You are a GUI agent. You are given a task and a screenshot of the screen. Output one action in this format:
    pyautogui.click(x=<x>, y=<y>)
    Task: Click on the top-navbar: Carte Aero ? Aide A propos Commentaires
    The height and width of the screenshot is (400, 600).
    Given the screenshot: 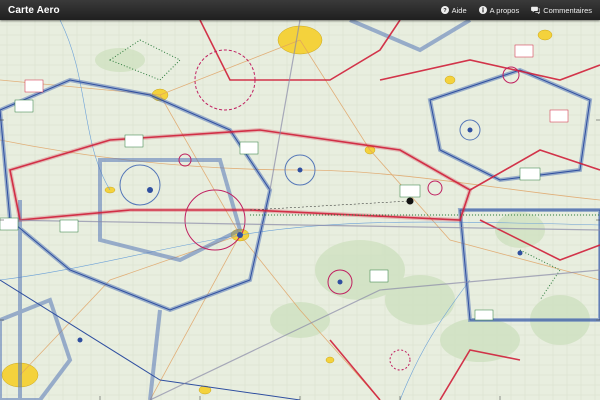 What is the action you would take?
    pyautogui.click(x=300, y=10)
    